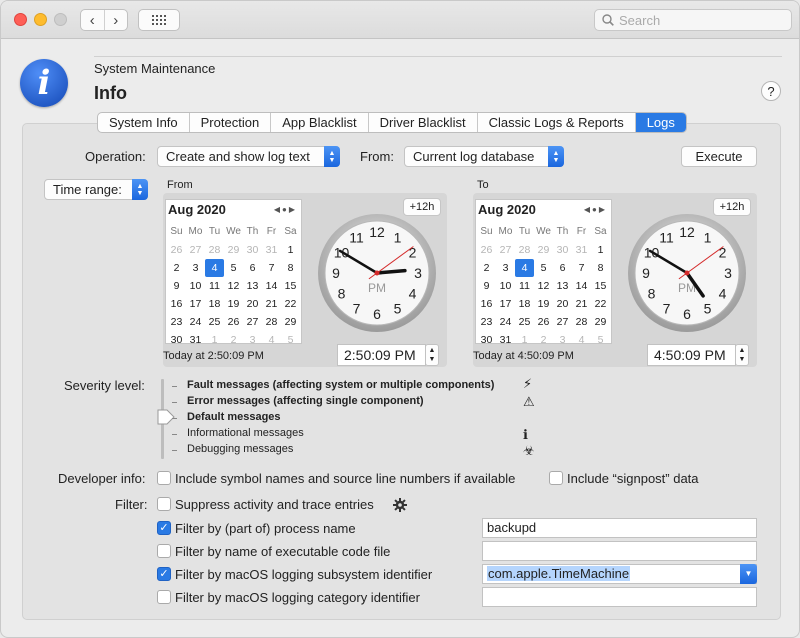 This screenshot has height=638, width=800. I want to click on tab-driver-blacklist: Driver Blacklist, so click(423, 122).